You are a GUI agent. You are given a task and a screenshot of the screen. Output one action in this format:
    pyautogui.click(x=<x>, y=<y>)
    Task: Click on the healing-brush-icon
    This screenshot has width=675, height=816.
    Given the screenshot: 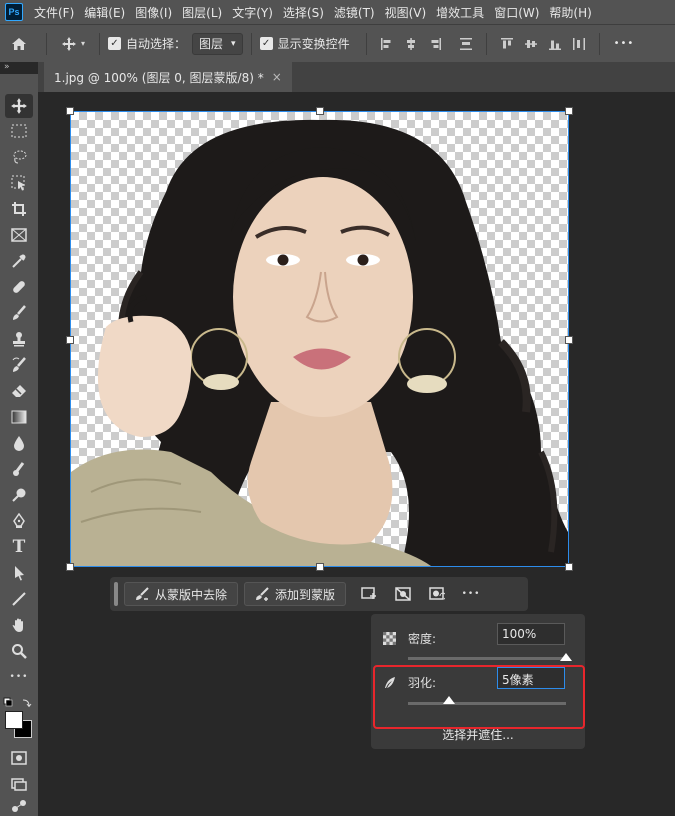 What is the action you would take?
    pyautogui.click(x=19, y=287)
    